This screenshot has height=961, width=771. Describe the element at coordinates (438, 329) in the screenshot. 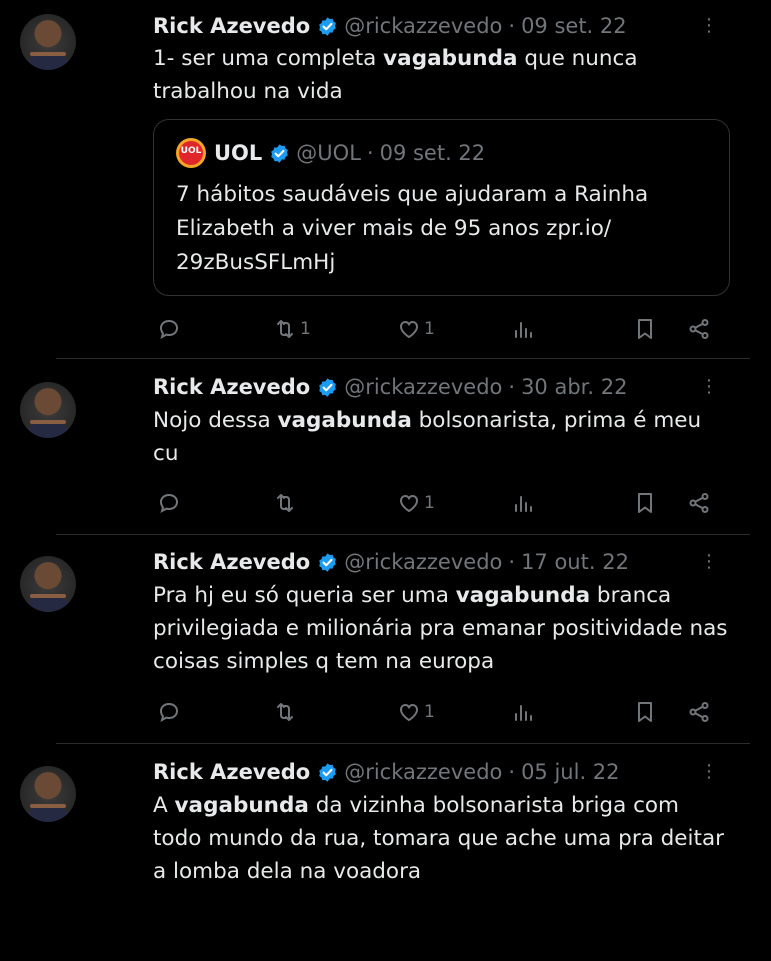

I see `tweet-actions: 1 1` at that location.